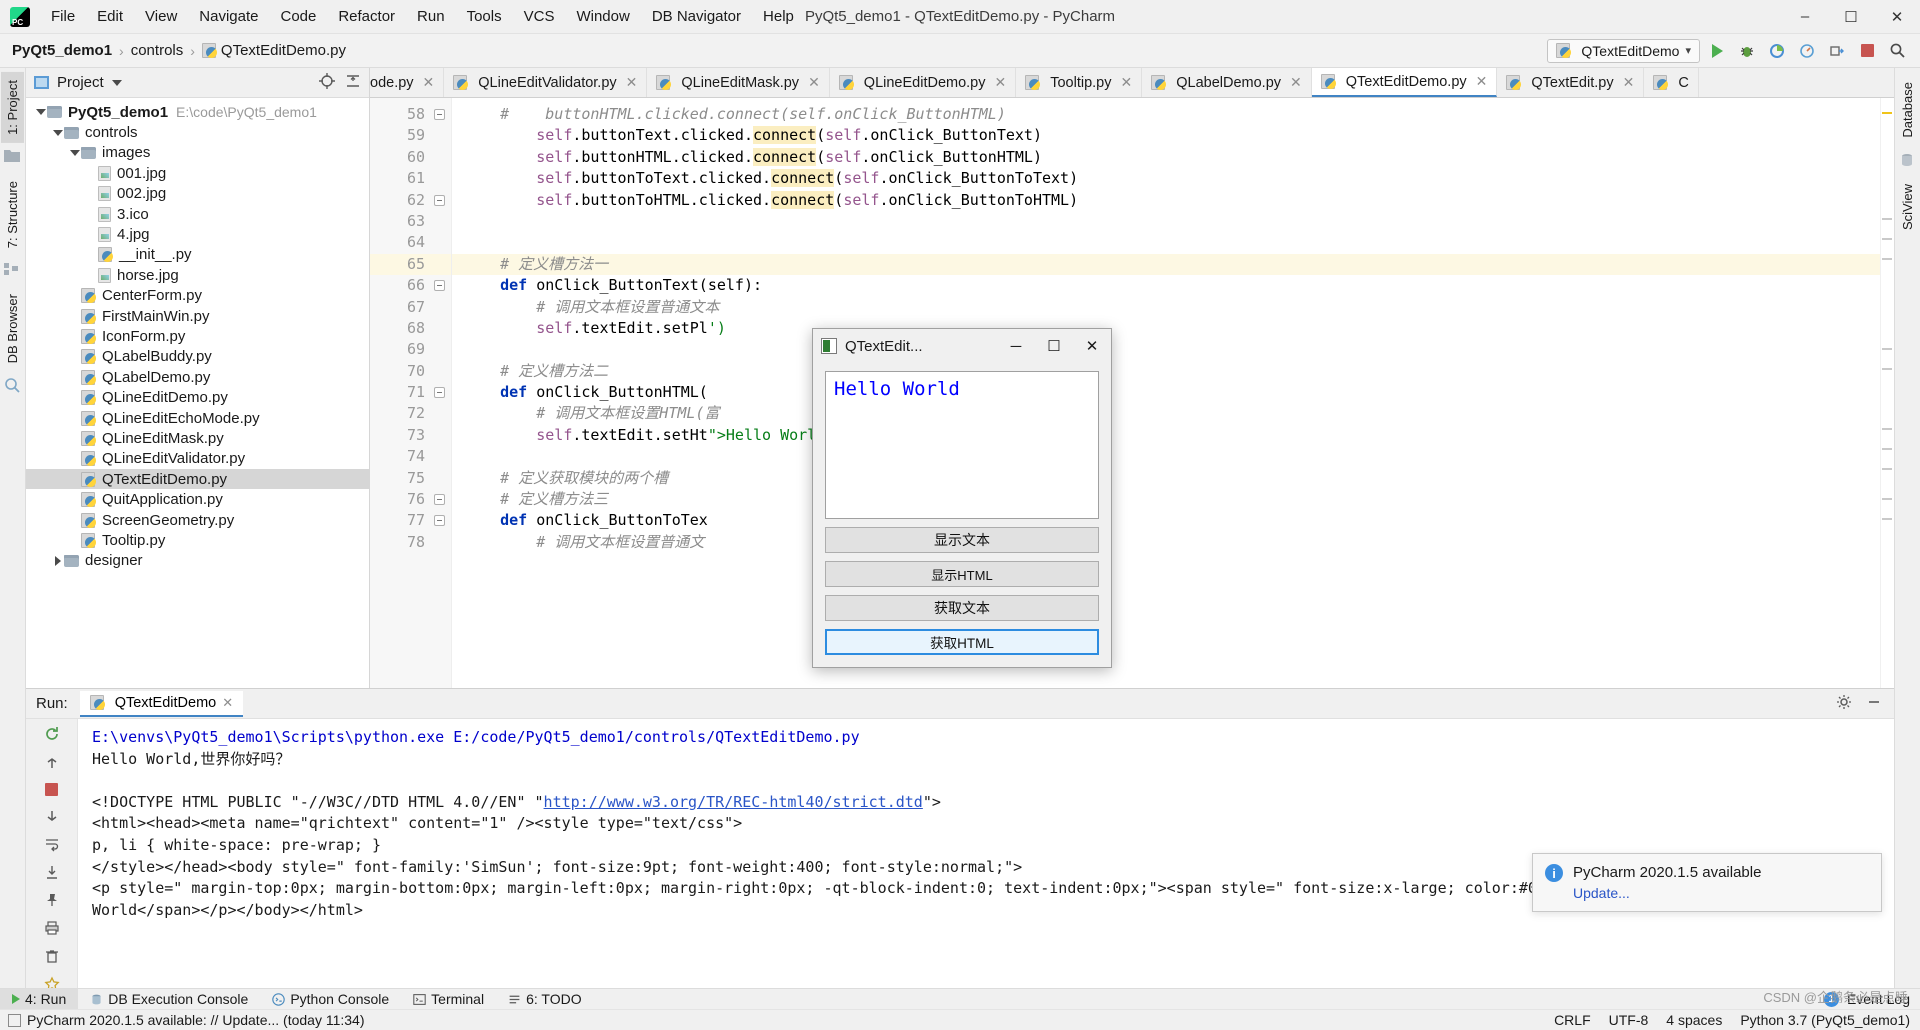 The image size is (1920, 1030). What do you see at coordinates (1717, 51) in the screenshot?
I see `run-button` at bounding box center [1717, 51].